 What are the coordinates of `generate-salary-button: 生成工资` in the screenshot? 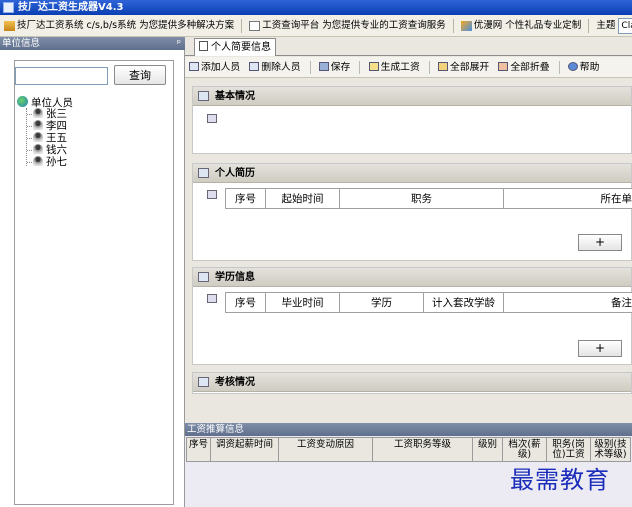 It's located at (394, 67).